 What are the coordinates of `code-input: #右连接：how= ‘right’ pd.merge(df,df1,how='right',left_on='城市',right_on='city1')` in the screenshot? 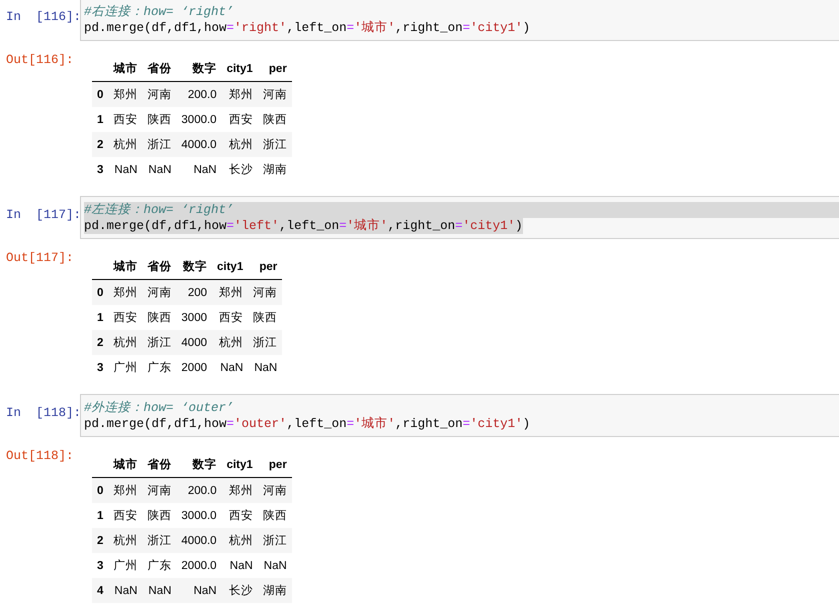 It's located at (459, 20).